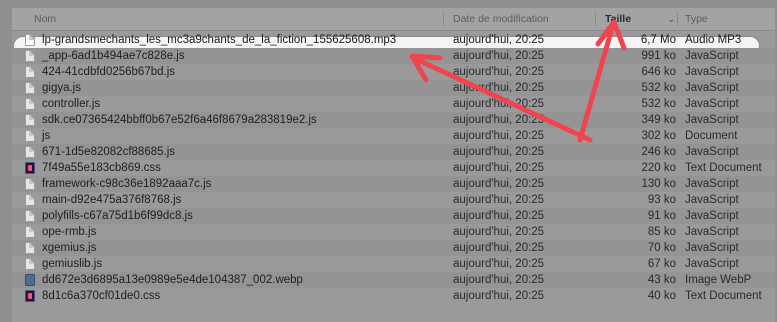 Image resolution: width=777 pixels, height=322 pixels. Describe the element at coordinates (45, 19) in the screenshot. I see `column-header-name: Nom` at that location.